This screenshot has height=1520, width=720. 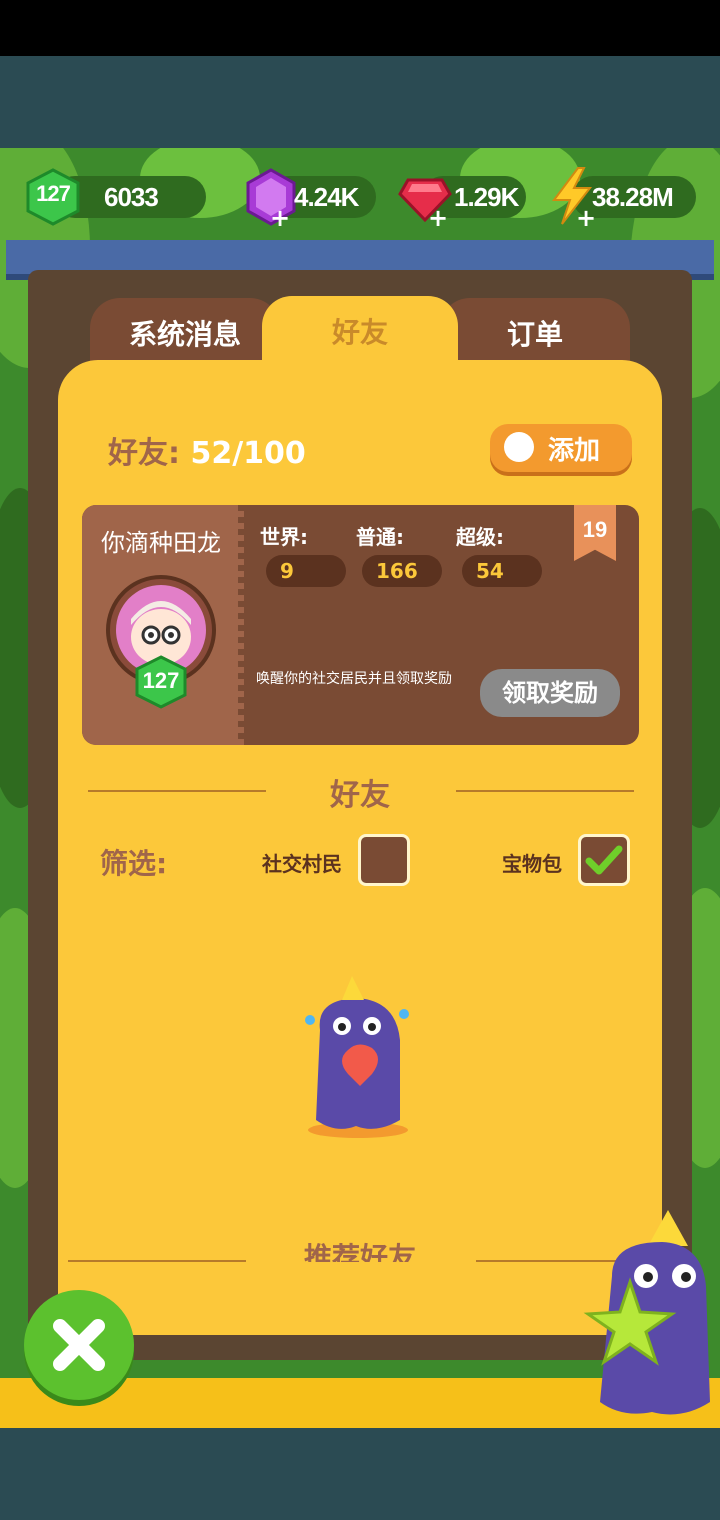 I want to click on check-icon, so click(x=604, y=860).